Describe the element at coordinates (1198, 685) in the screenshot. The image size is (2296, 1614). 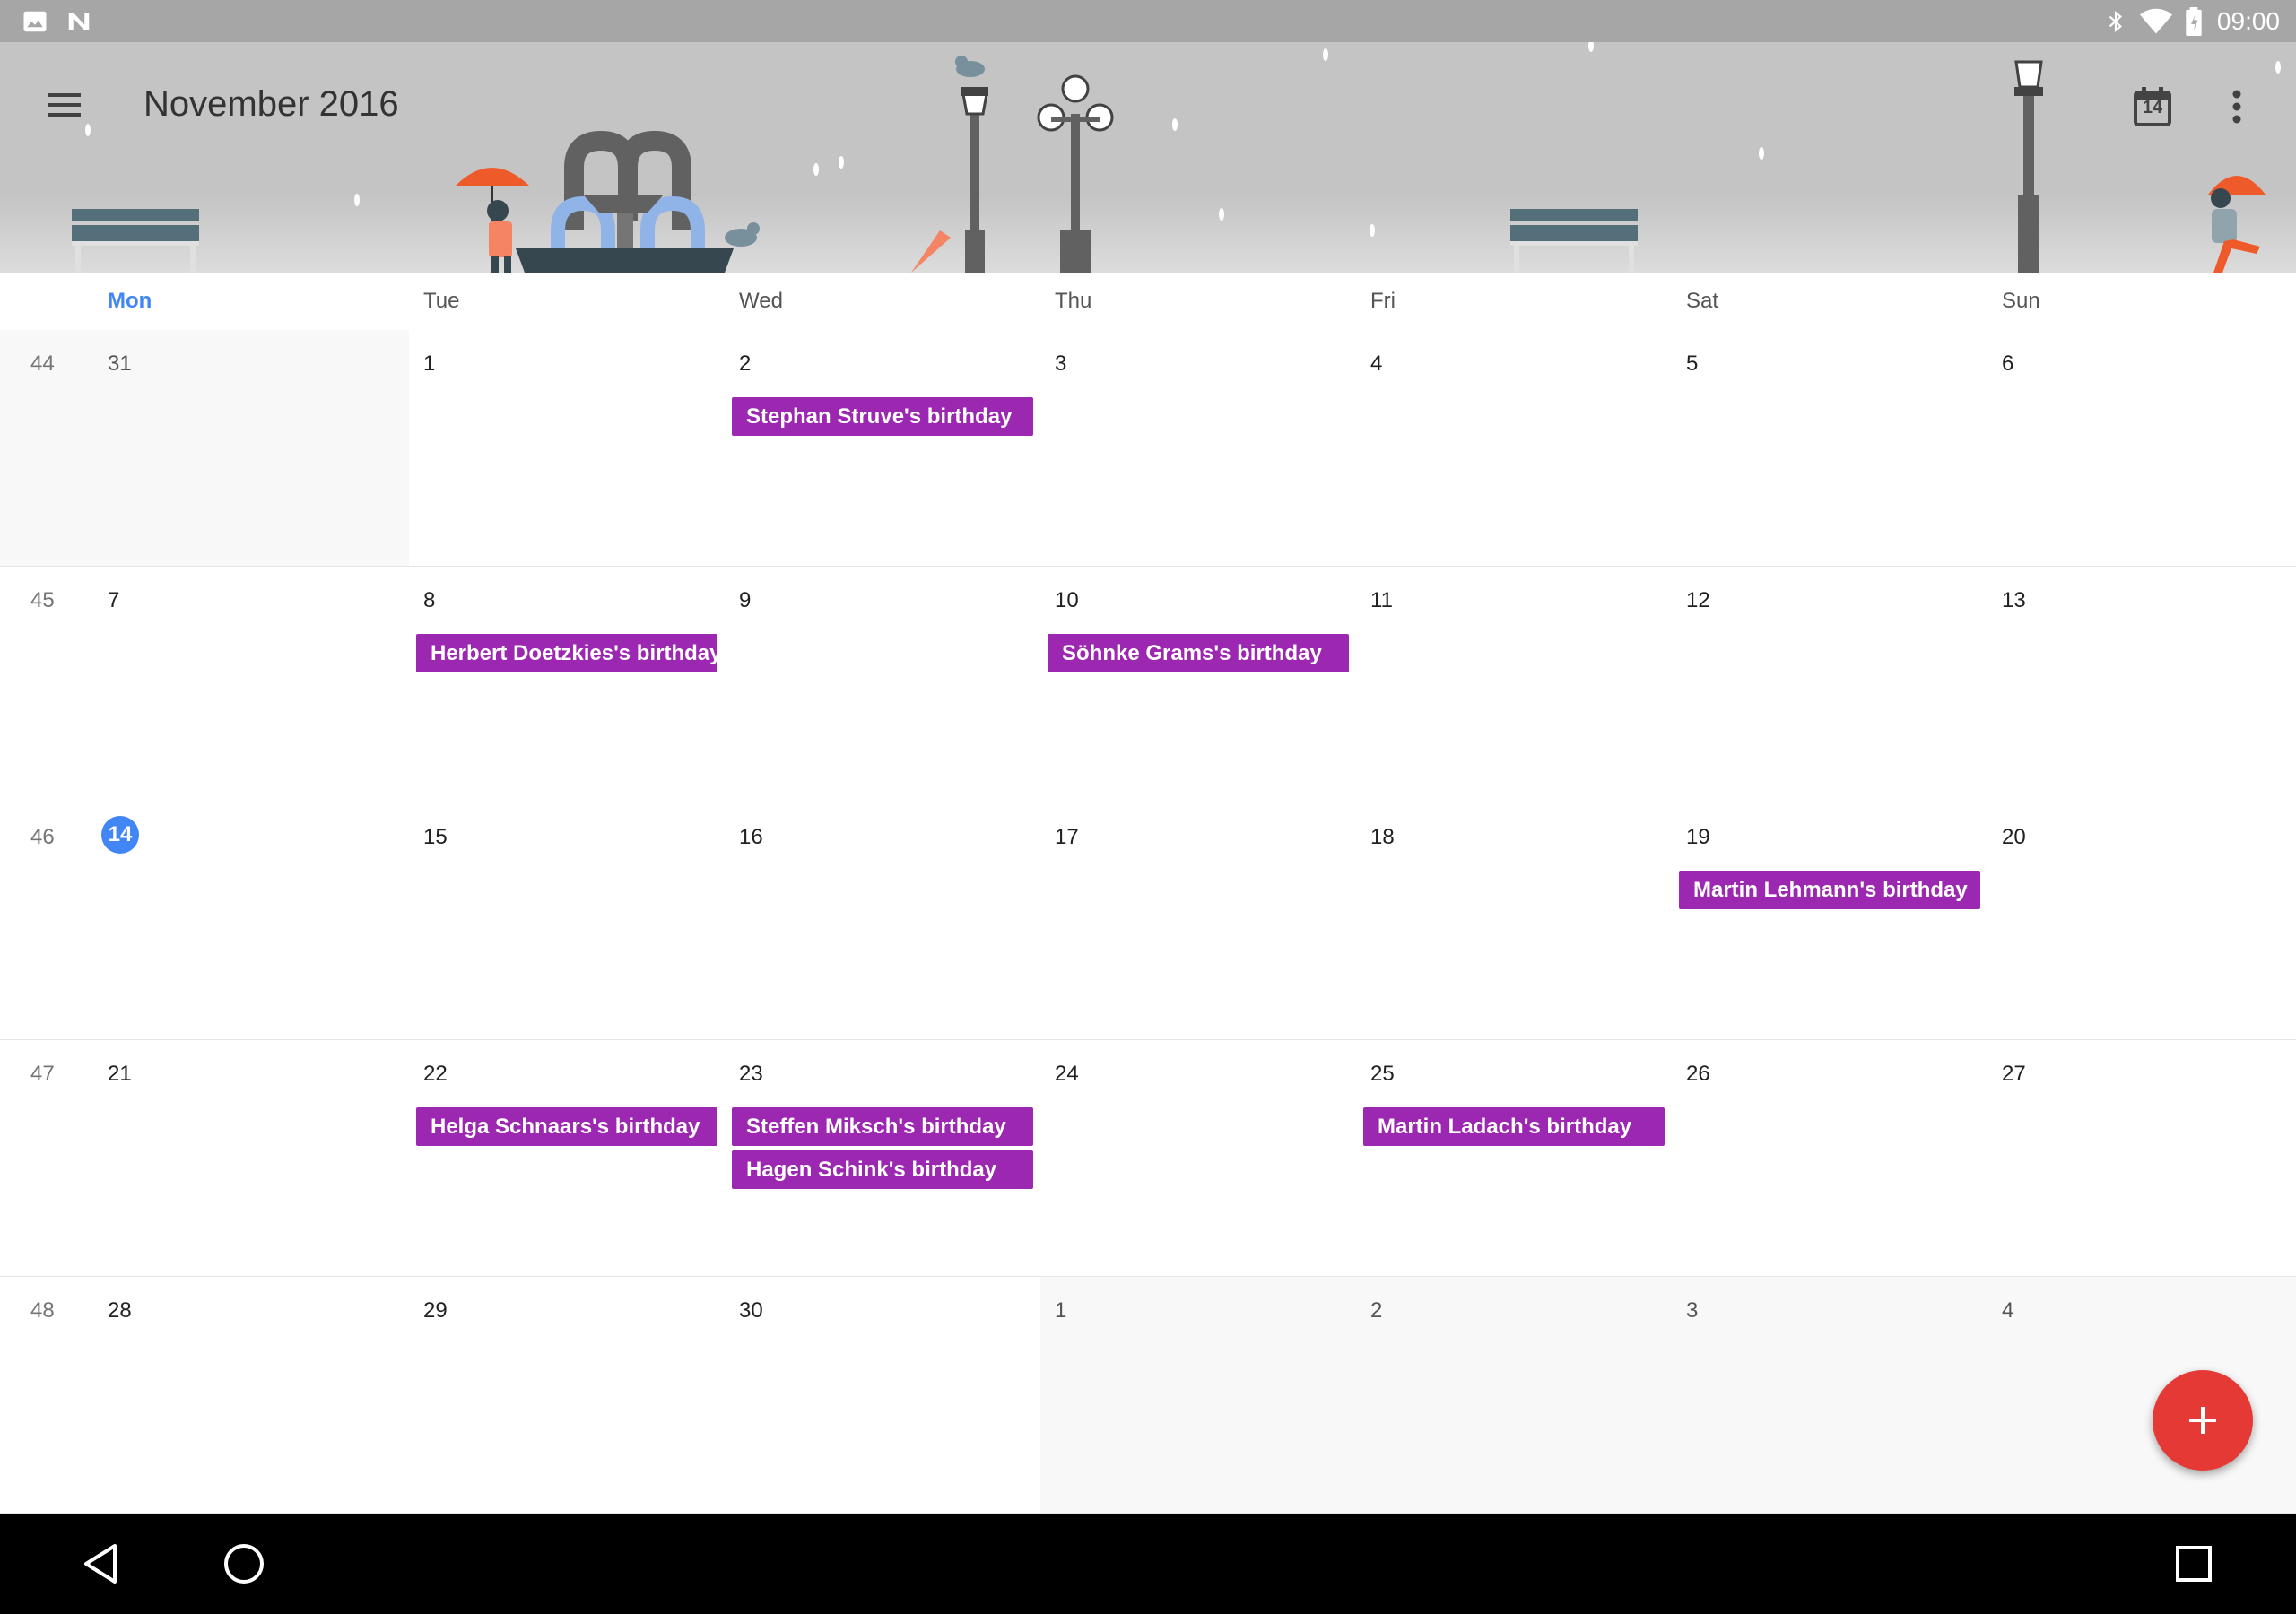
I see `day-cell: 10 Söhnke Grams's birthday` at that location.